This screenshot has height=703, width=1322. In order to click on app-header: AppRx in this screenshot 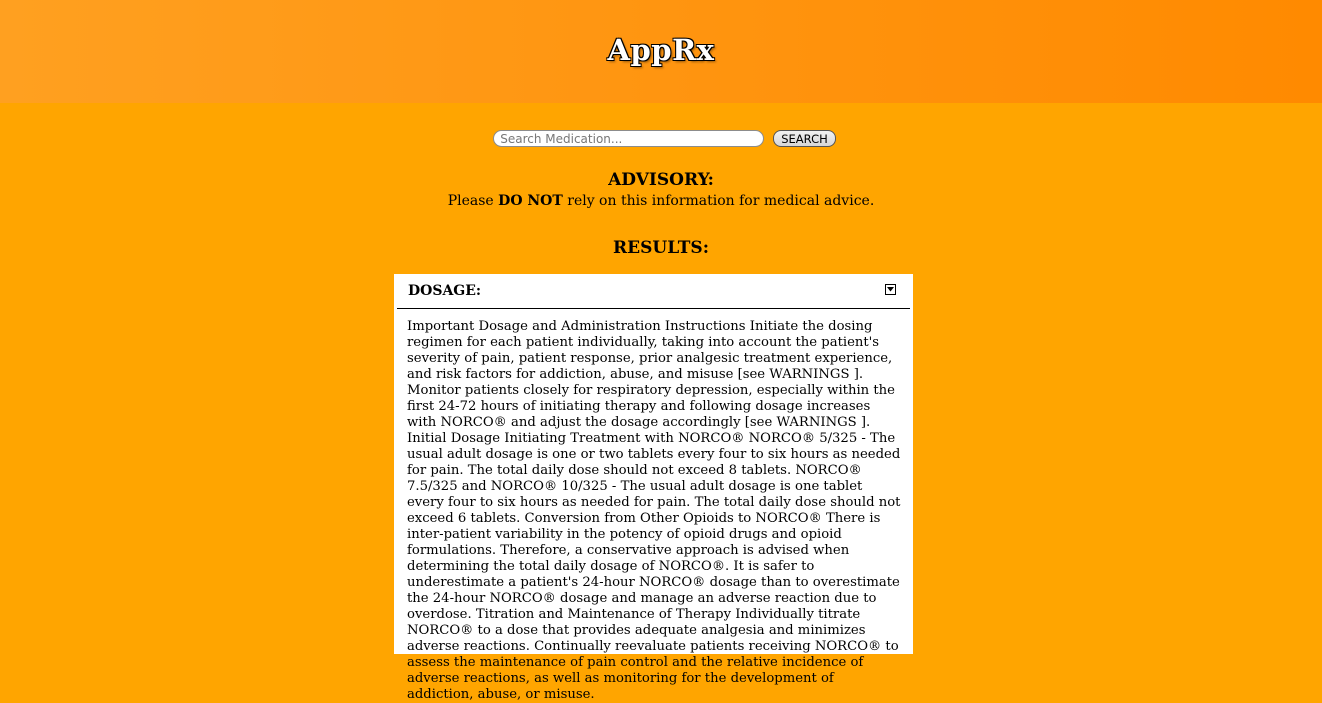, I will do `click(661, 51)`.